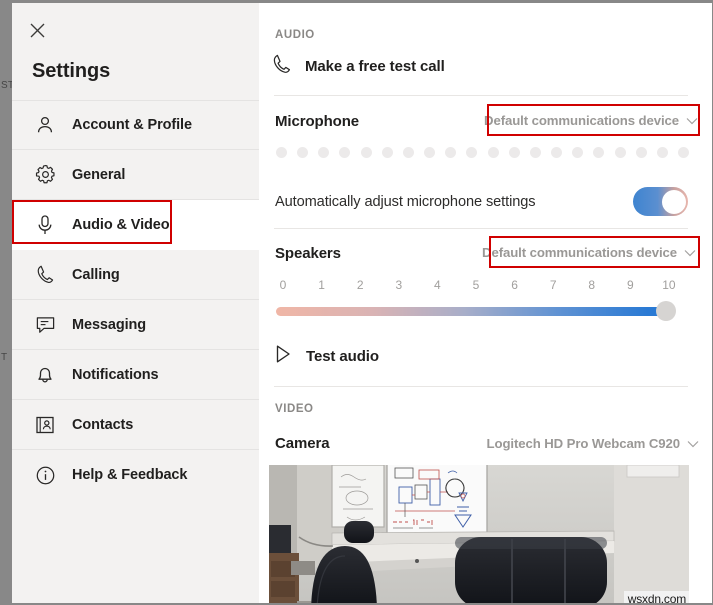 The width and height of the screenshot is (713, 605). What do you see at coordinates (45, 225) in the screenshot?
I see `microphone-icon` at bounding box center [45, 225].